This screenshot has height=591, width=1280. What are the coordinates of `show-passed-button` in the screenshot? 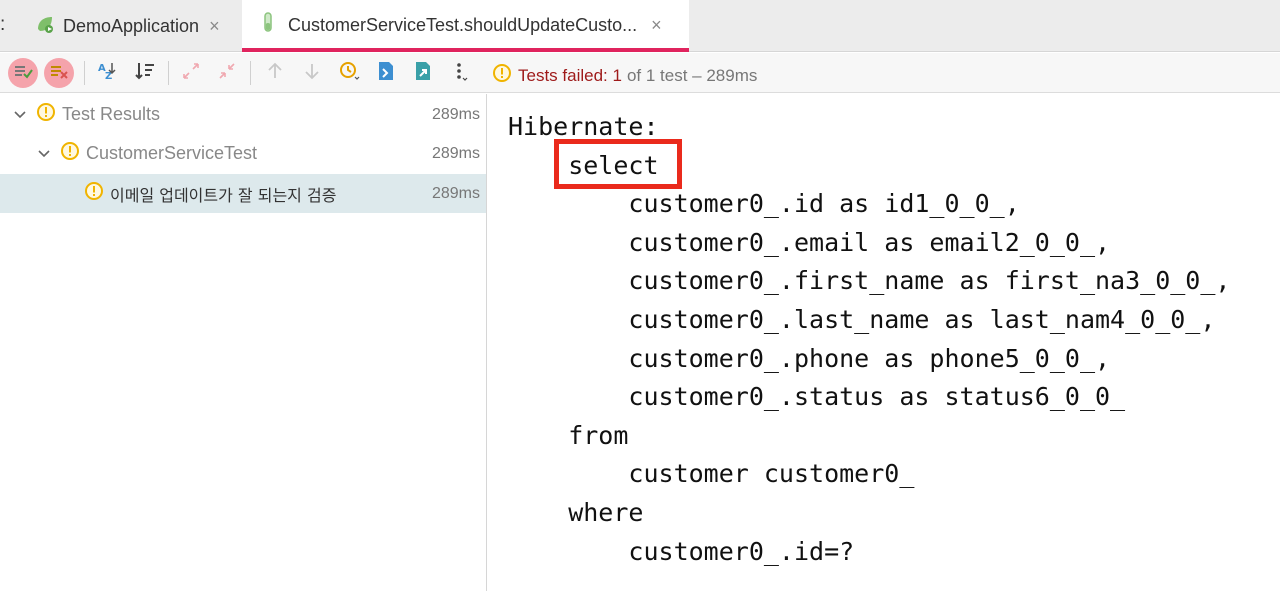 It's located at (23, 73).